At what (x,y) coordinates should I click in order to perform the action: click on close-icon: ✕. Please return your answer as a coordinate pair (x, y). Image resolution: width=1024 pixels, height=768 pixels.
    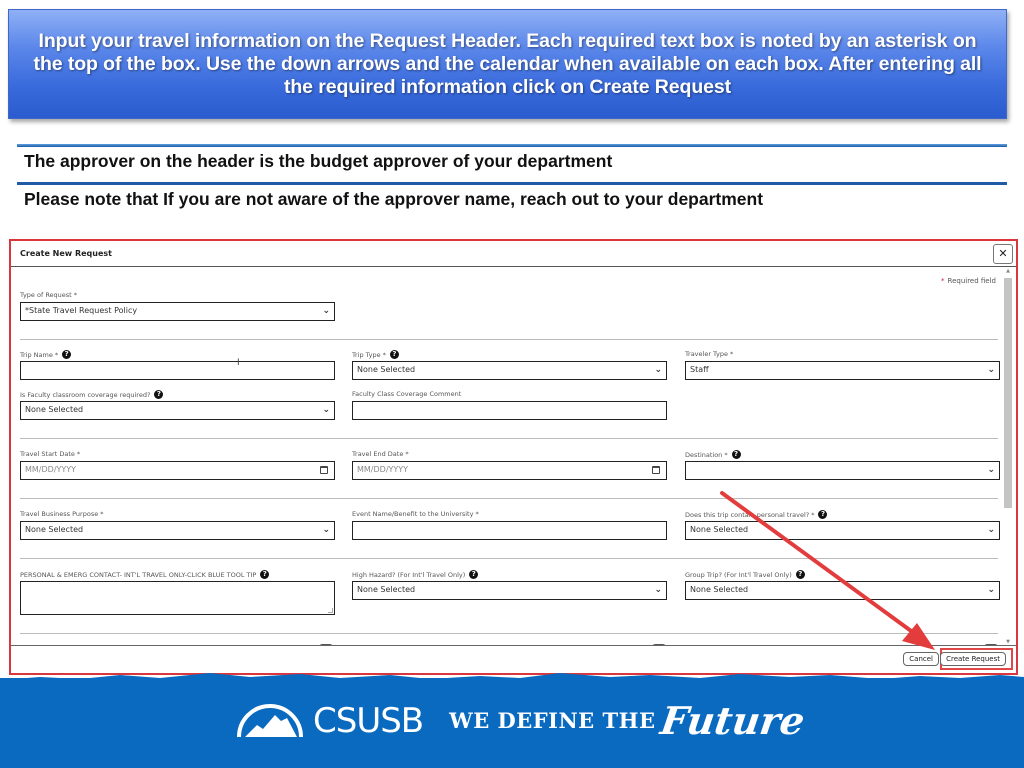
    Looking at the image, I should click on (1003, 253).